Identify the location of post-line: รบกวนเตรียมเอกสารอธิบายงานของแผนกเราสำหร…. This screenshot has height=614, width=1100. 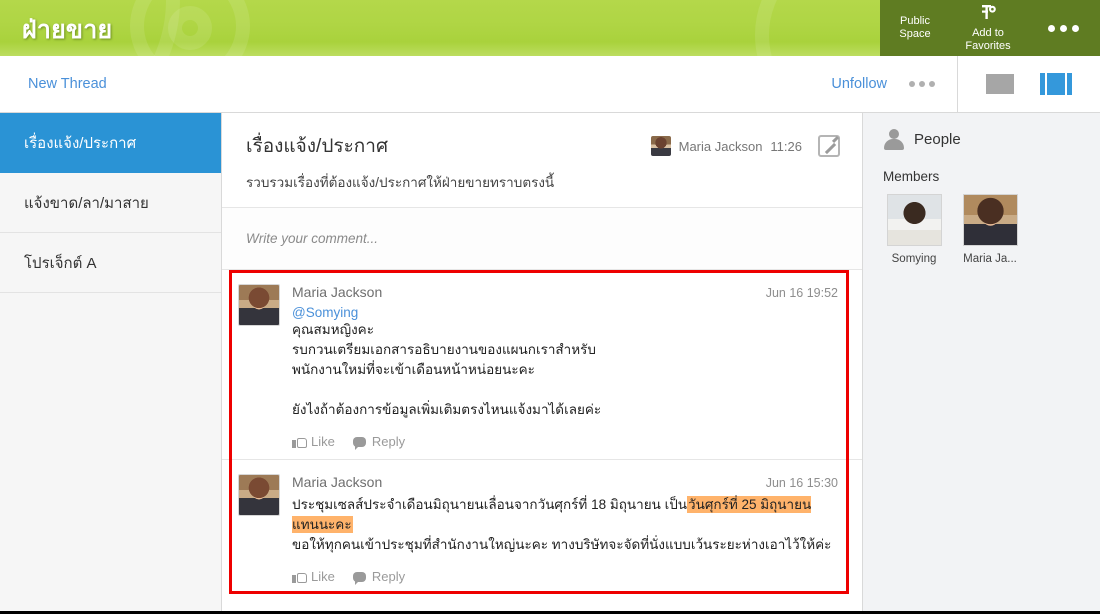
(444, 349).